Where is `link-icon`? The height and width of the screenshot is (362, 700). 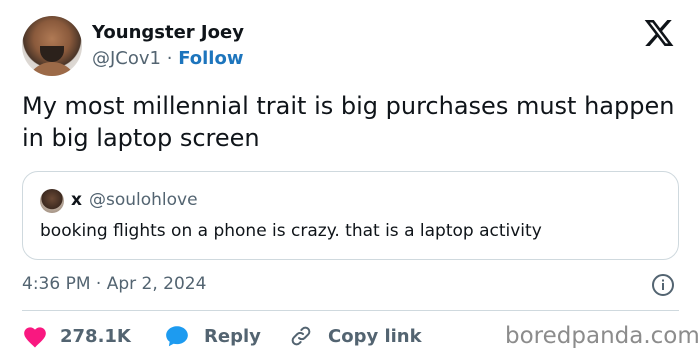
link-icon is located at coordinates (301, 336).